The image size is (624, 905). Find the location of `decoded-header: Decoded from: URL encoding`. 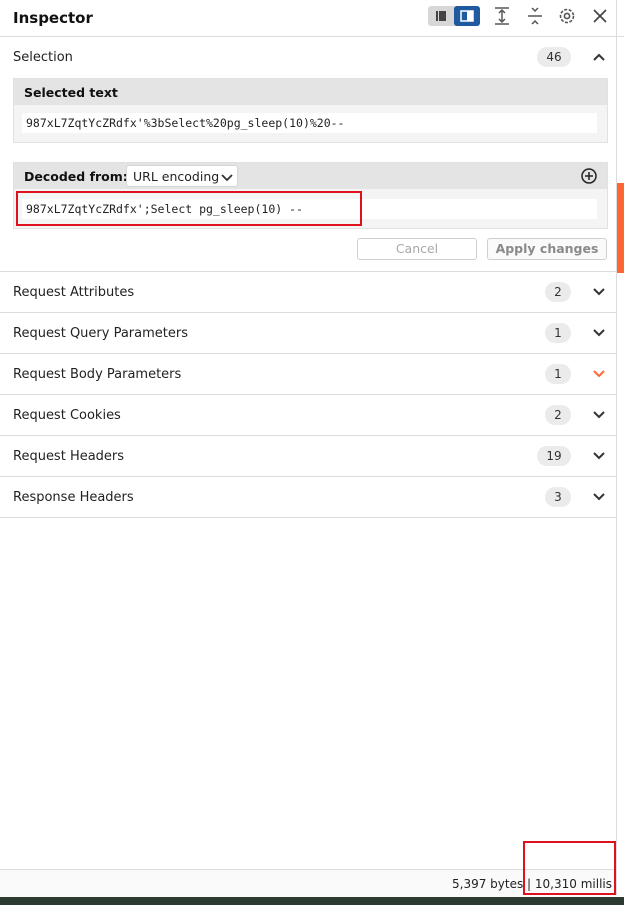

decoded-header: Decoded from: URL encoding is located at coordinates (310, 176).